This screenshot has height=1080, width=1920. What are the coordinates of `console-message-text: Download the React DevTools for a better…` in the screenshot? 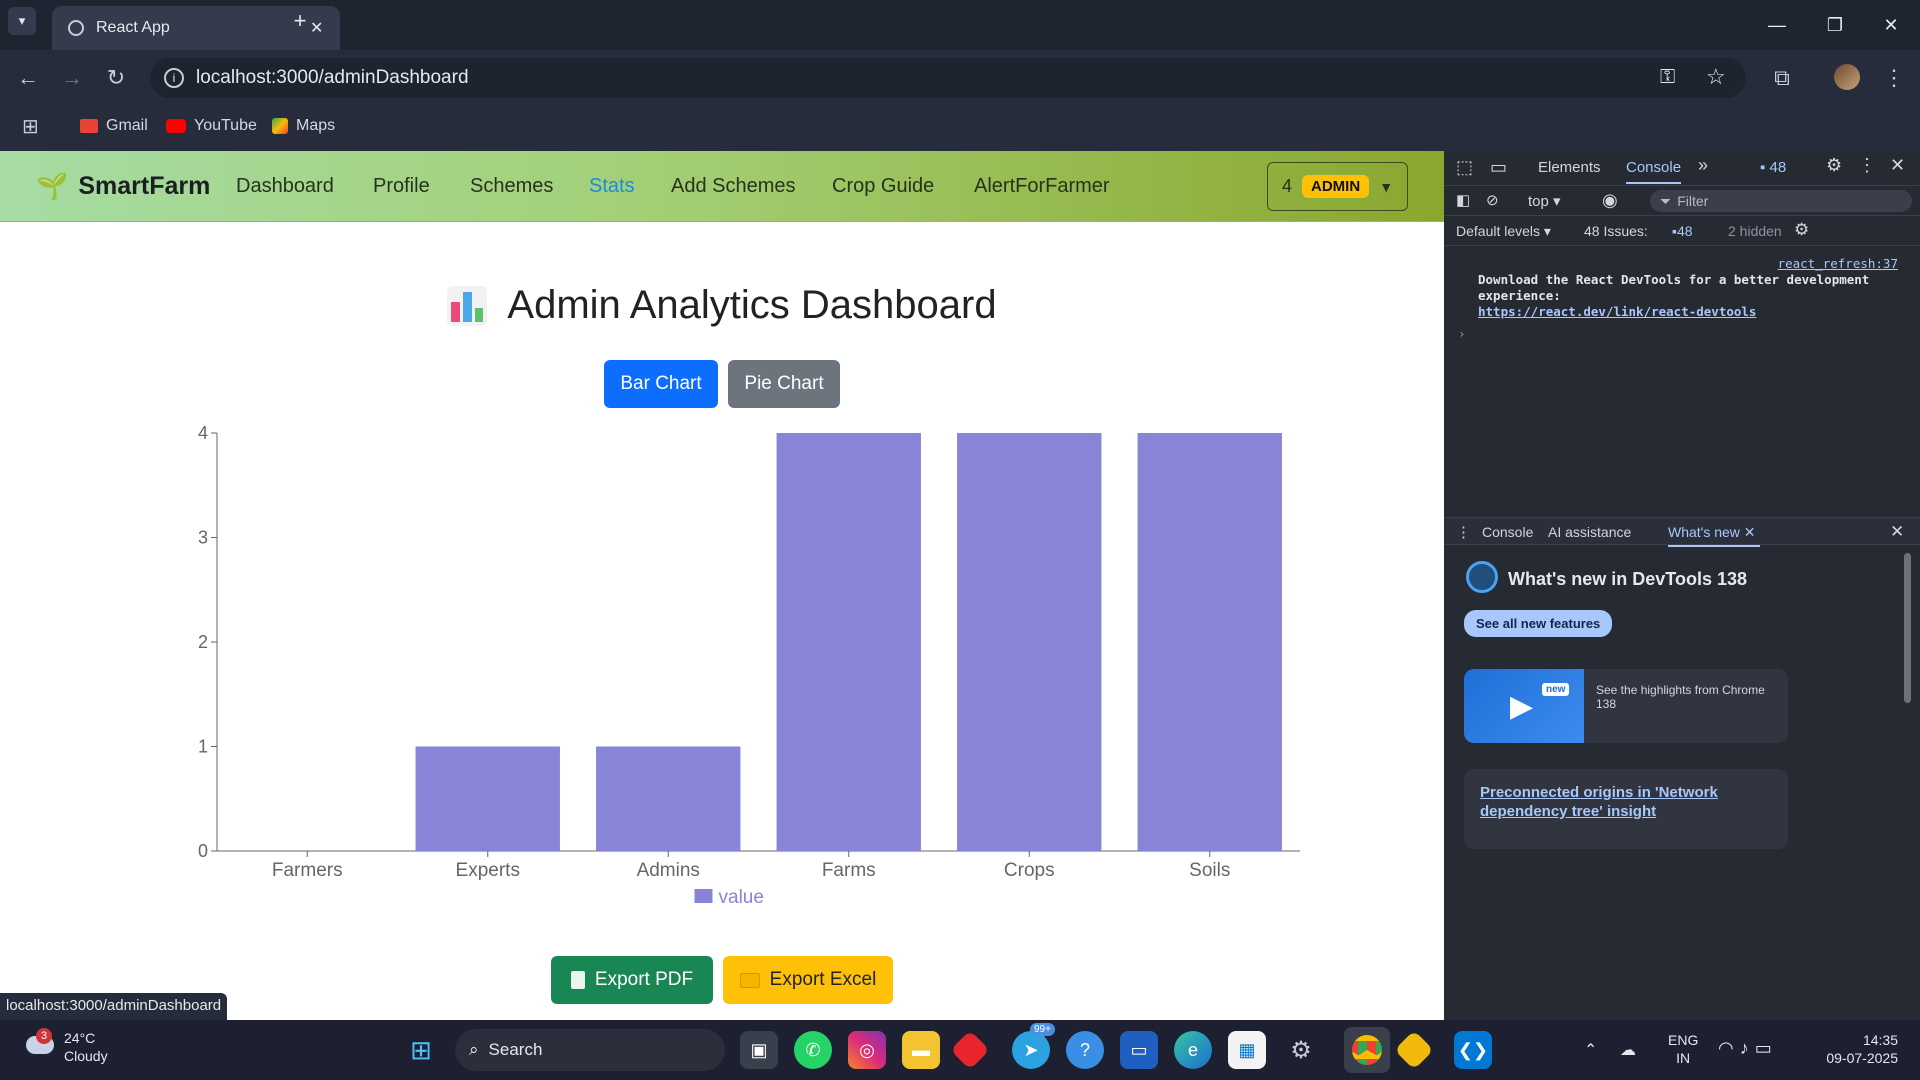 It's located at (1674, 295).